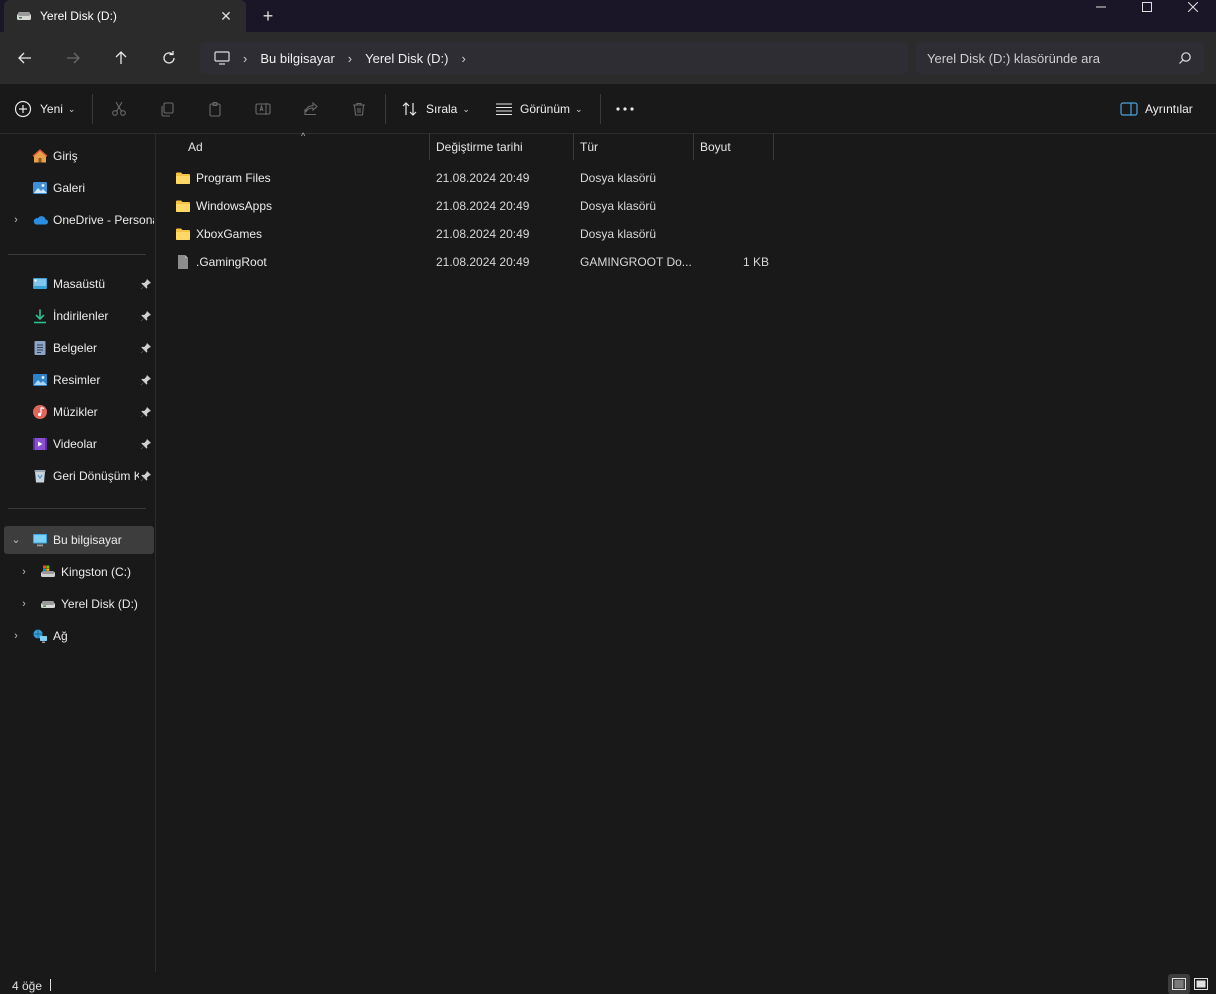 This screenshot has width=1216, height=994. I want to click on forward-button, so click(73, 58).